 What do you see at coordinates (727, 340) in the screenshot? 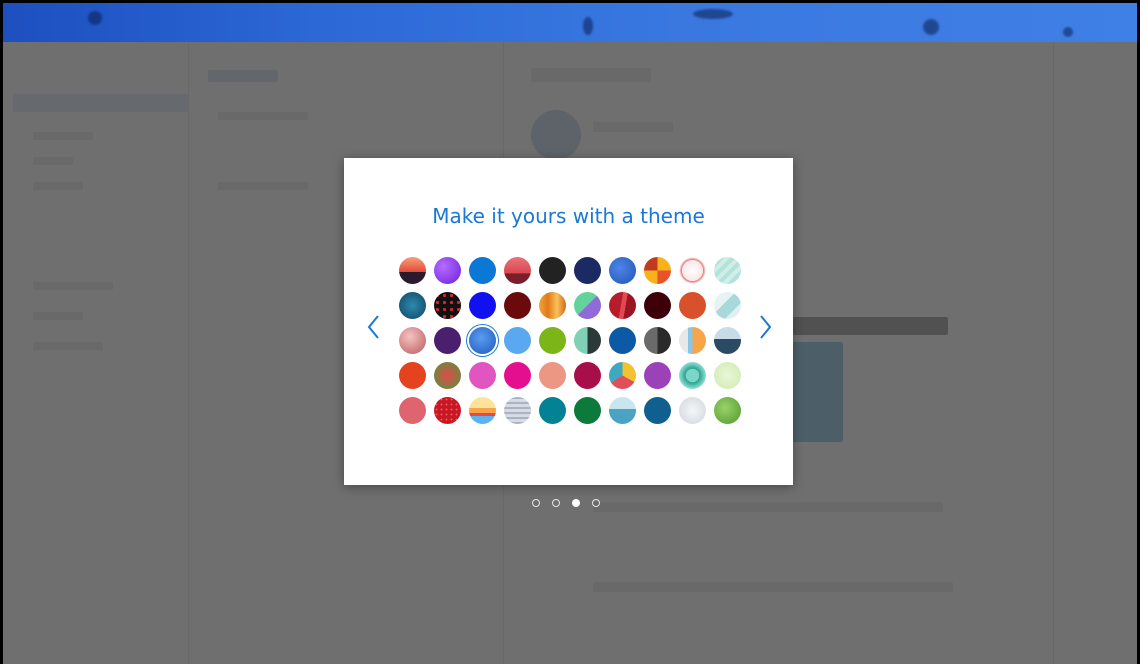
I see `theme-swatch-mountain` at bounding box center [727, 340].